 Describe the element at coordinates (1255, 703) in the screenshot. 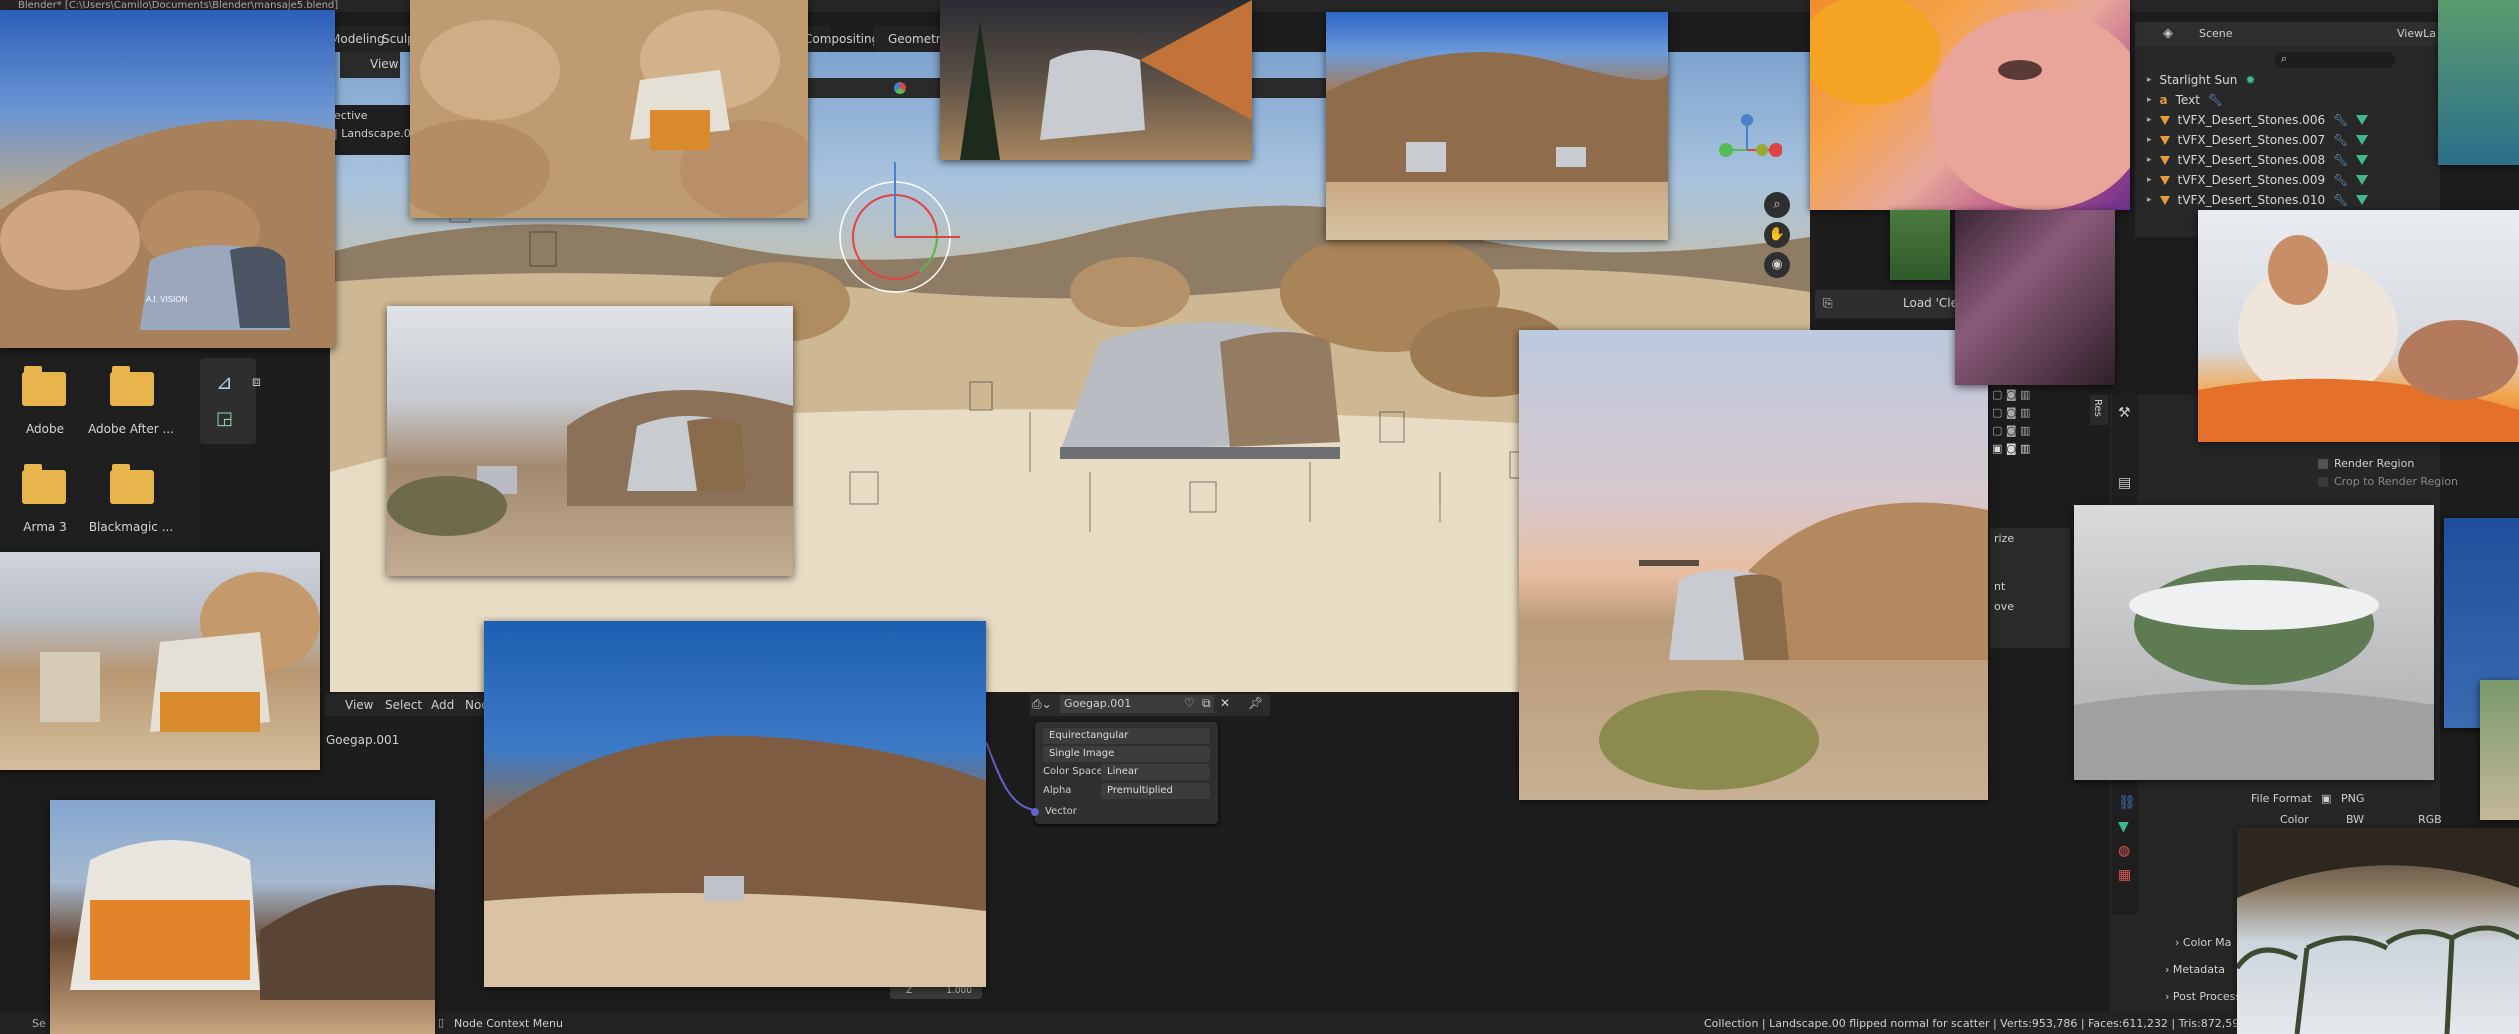

I see `pin-icon: 📌︎` at that location.